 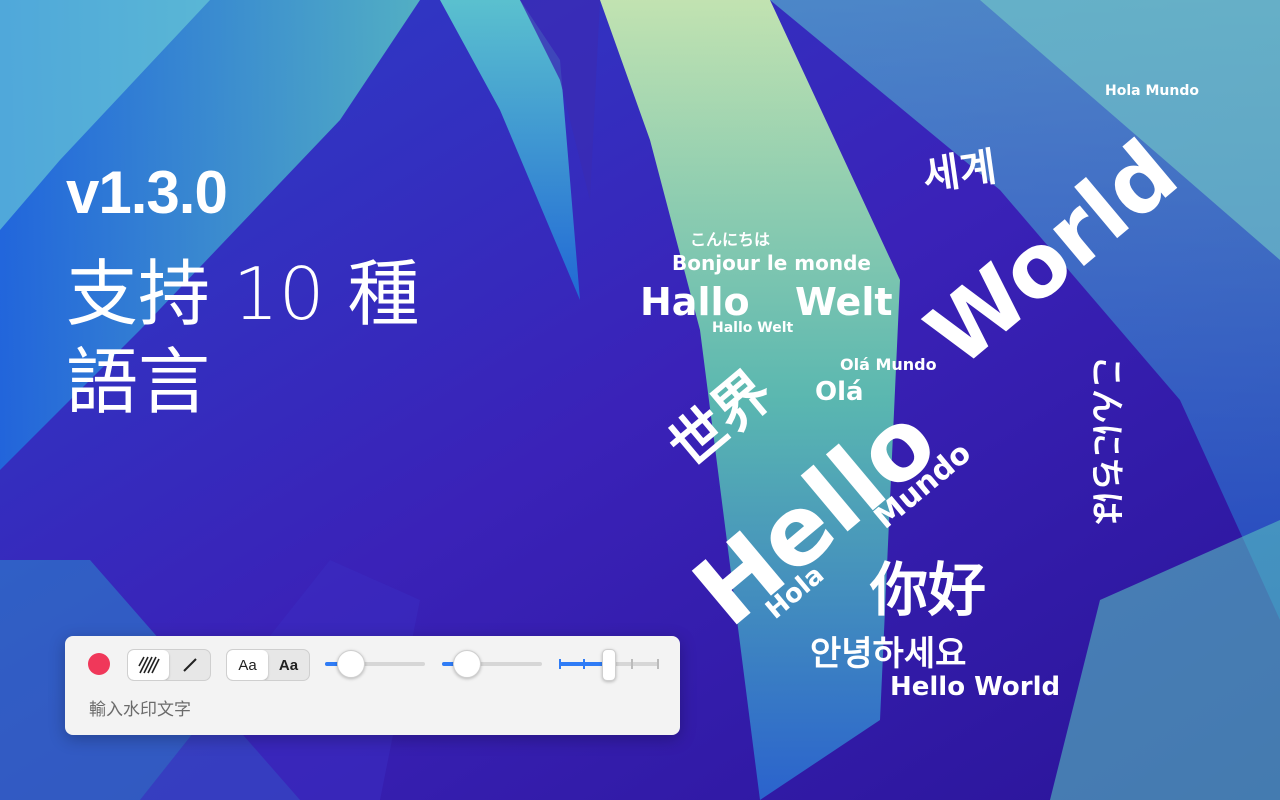 What do you see at coordinates (138, 382) in the screenshot?
I see `tagline-line-2: 語言` at bounding box center [138, 382].